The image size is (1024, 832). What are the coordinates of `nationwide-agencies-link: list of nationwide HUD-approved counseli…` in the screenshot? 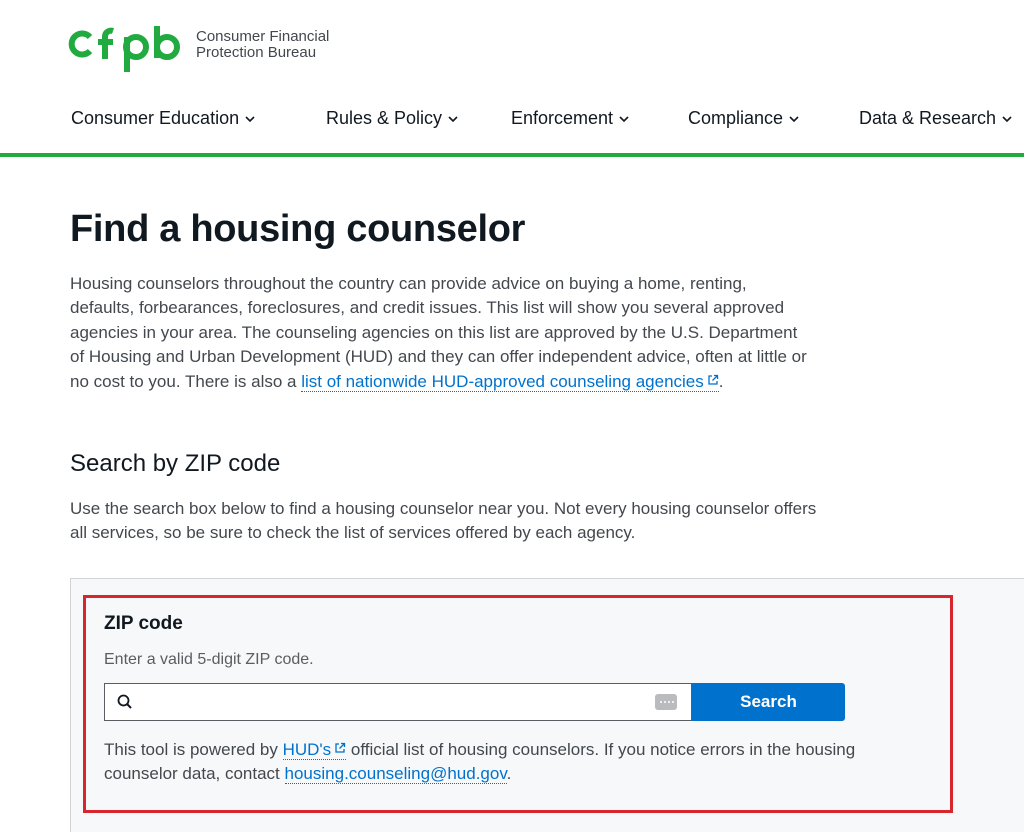 It's located at (510, 381).